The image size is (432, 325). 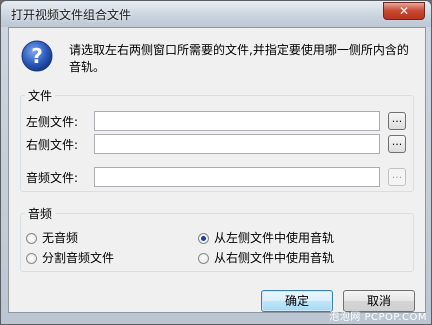 What do you see at coordinates (71, 15) in the screenshot?
I see `window-title: 打开视频文件组合文件` at bounding box center [71, 15].